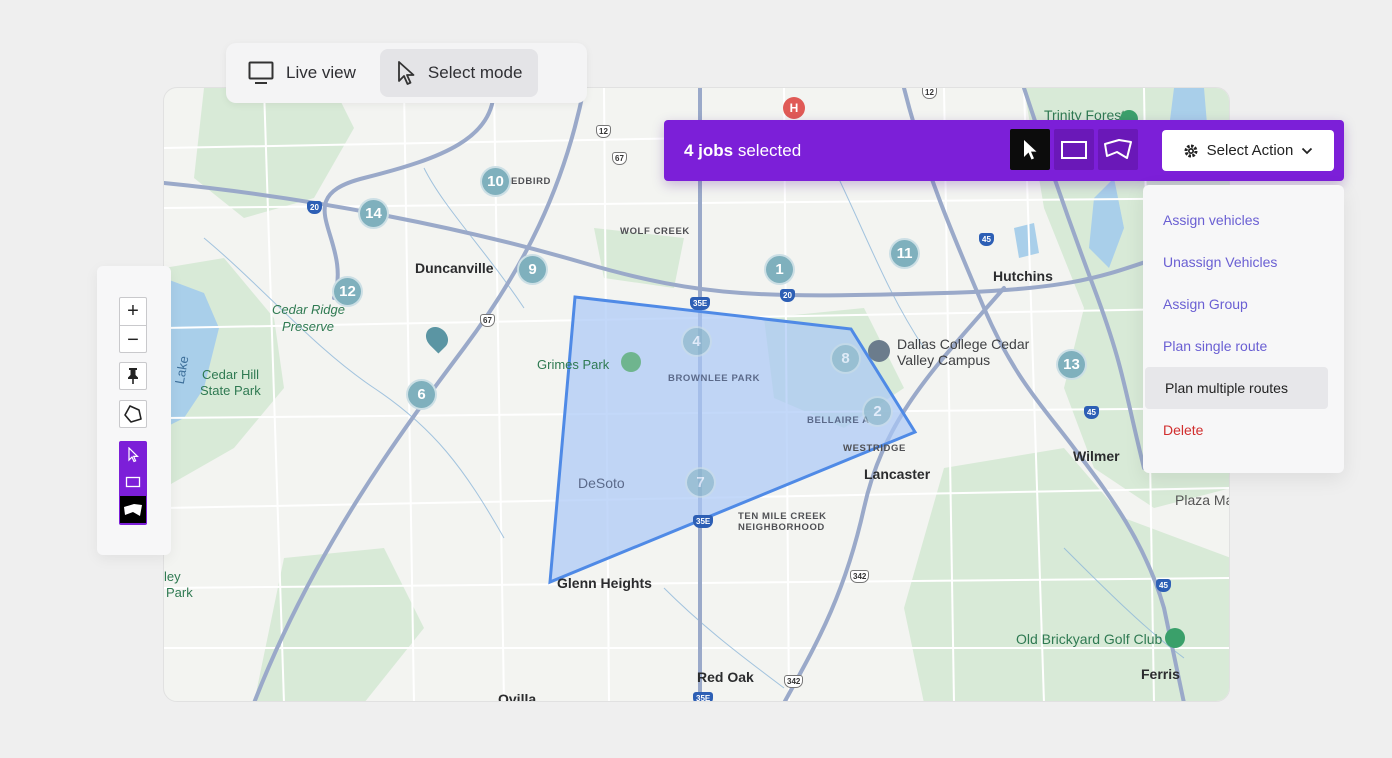 Image resolution: width=1392 pixels, height=758 pixels. I want to click on selection-count-number: 4 jobs, so click(709, 150).